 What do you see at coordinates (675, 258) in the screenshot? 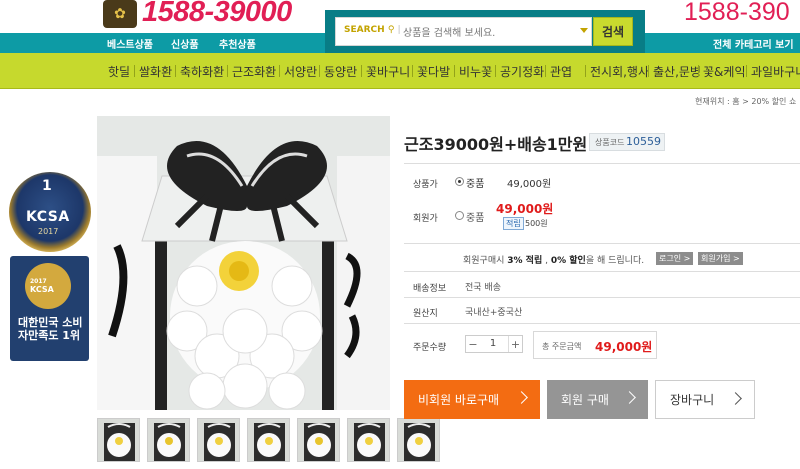
I see `login-button: 로그인 >` at bounding box center [675, 258].